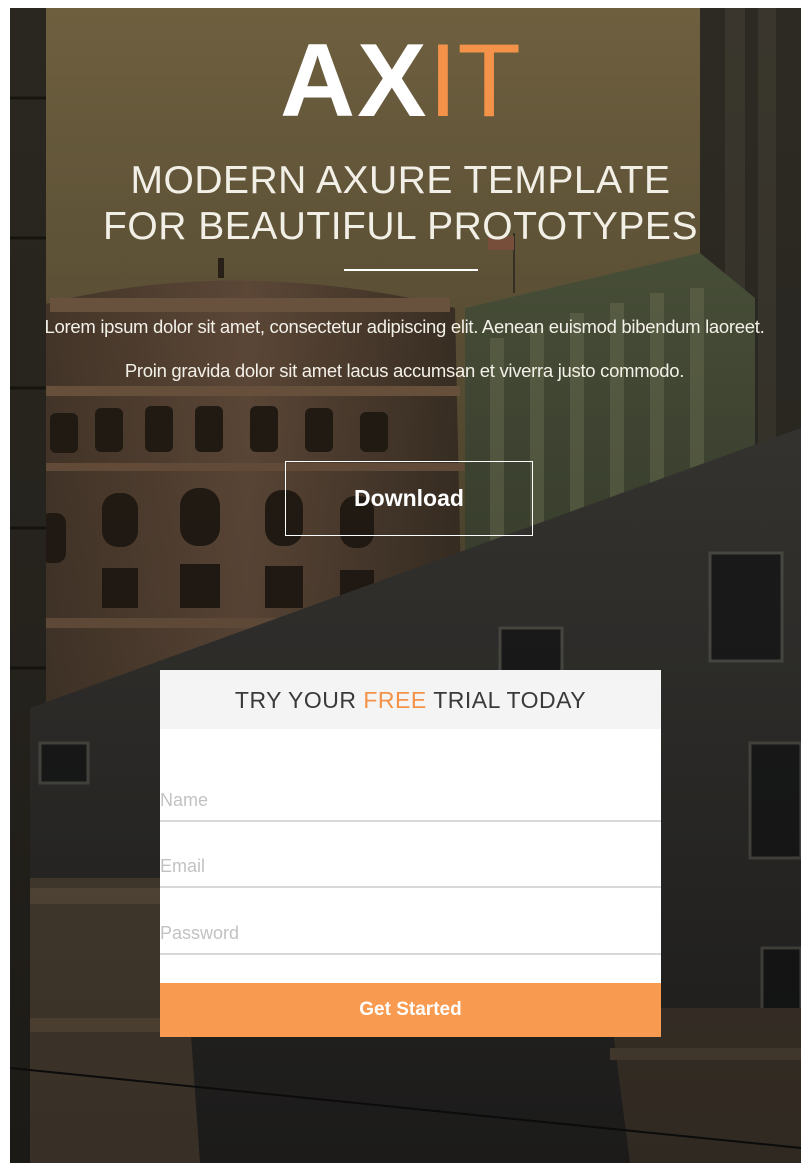 Image resolution: width=801 pixels, height=1163 pixels. I want to click on title-suffix: TRIAL TODAY, so click(506, 700).